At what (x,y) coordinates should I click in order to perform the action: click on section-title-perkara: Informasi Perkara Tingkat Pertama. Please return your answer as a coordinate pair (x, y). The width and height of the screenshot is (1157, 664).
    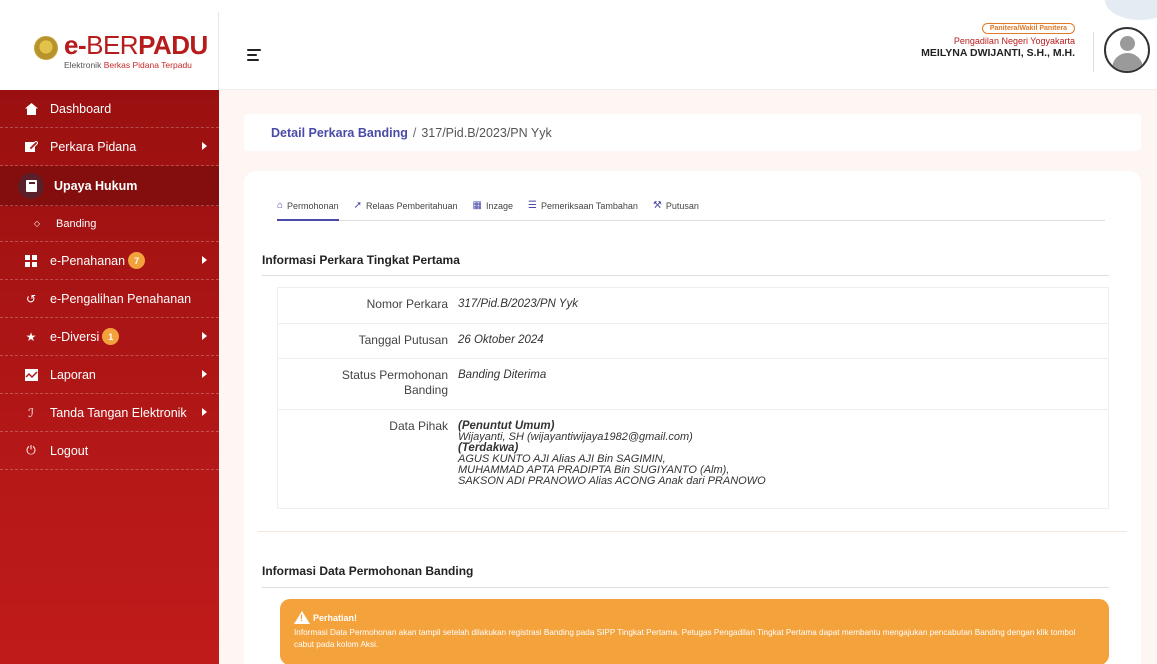
    Looking at the image, I should click on (361, 260).